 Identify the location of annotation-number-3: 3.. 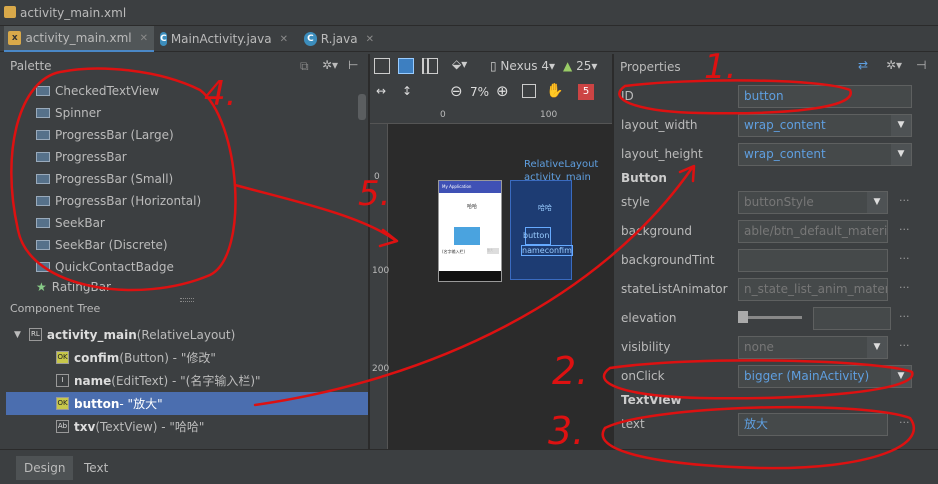
(566, 431).